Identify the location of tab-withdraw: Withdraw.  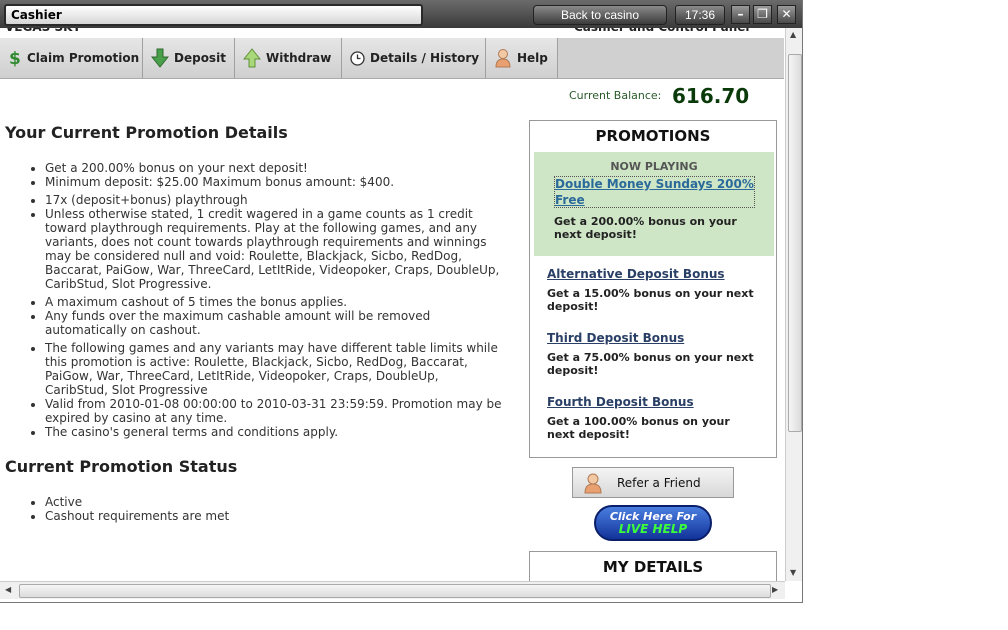
(288, 58).